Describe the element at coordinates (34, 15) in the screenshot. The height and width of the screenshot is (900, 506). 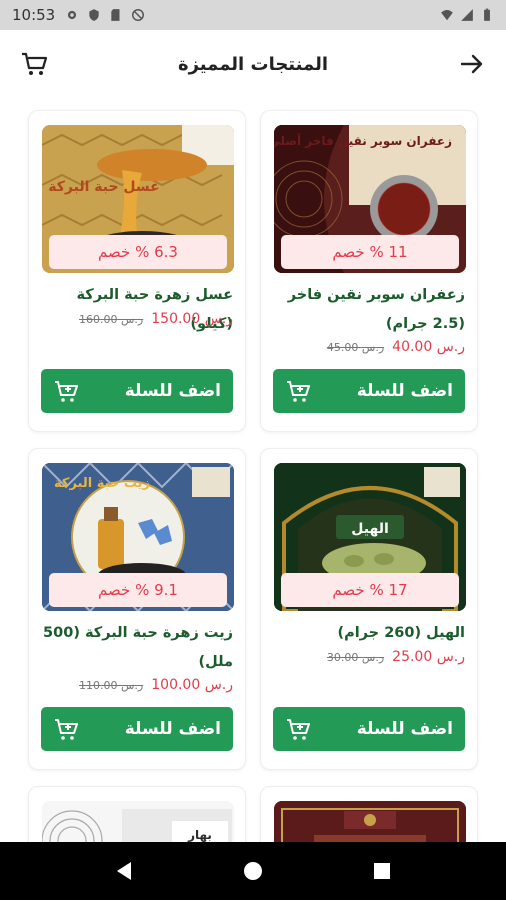
I see `status-time: 10:53` at that location.